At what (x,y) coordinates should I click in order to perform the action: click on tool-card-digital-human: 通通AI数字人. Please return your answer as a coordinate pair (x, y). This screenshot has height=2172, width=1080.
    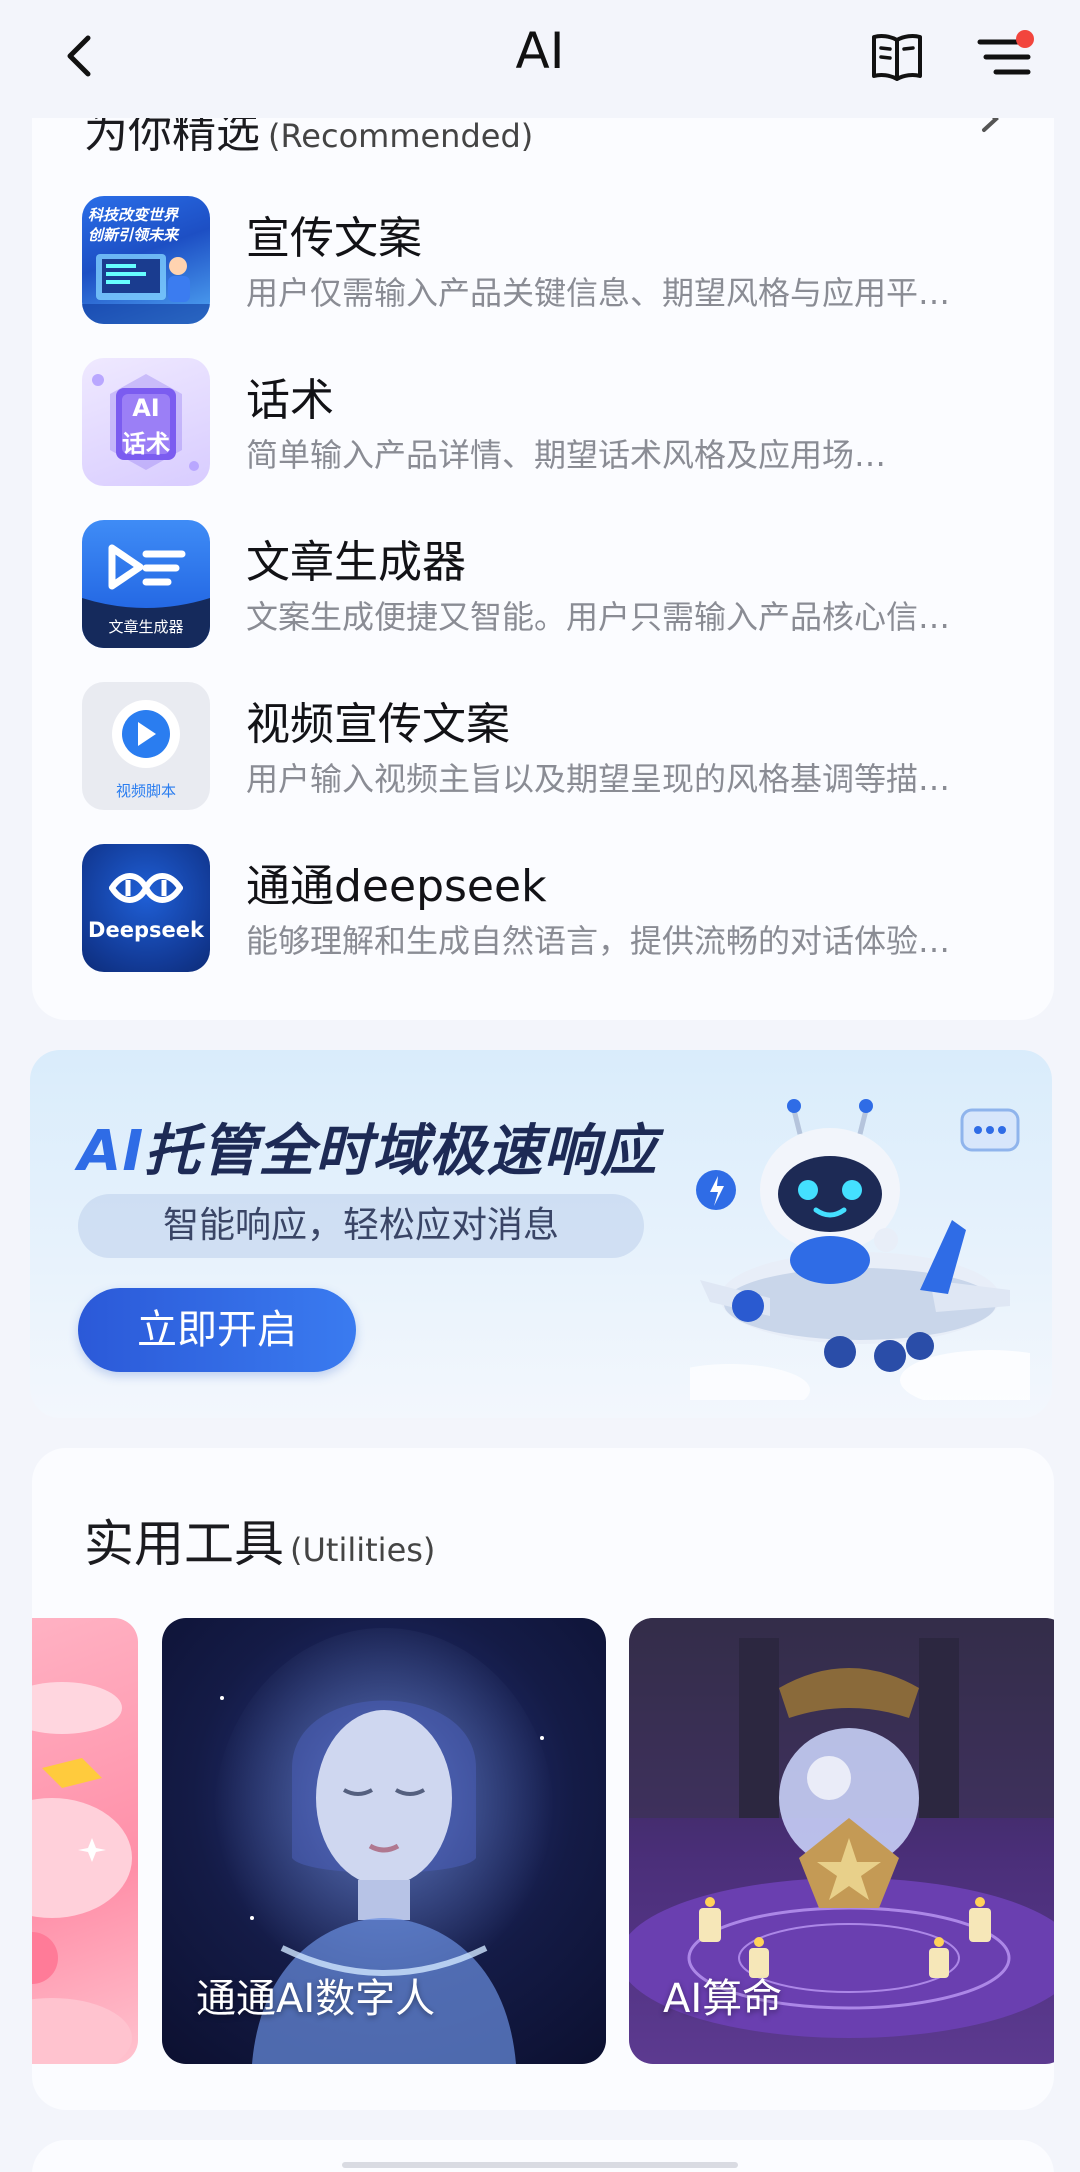
    Looking at the image, I should click on (384, 1841).